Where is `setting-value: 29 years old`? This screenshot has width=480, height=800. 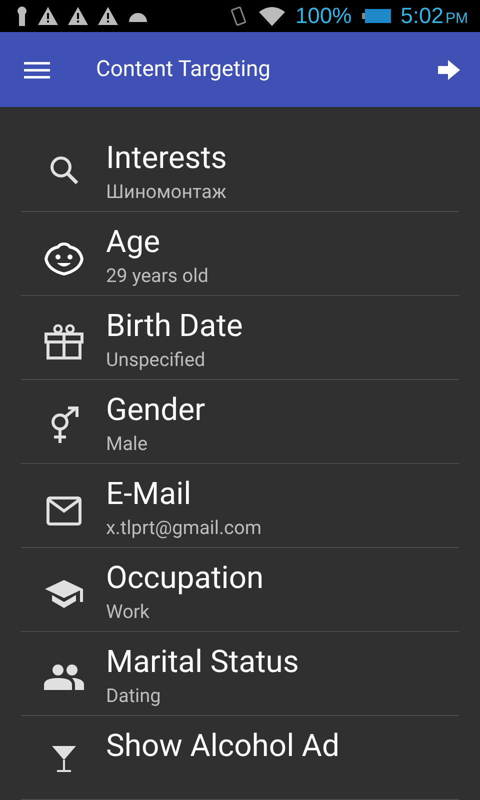 setting-value: 29 years old is located at coordinates (157, 276).